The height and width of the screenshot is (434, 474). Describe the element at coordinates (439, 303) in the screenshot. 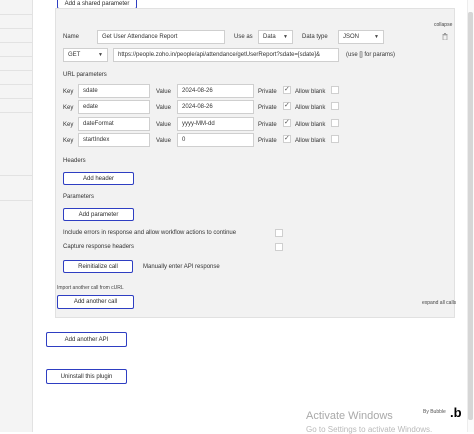

I see `expand-all-calls-link: expand all calls` at that location.